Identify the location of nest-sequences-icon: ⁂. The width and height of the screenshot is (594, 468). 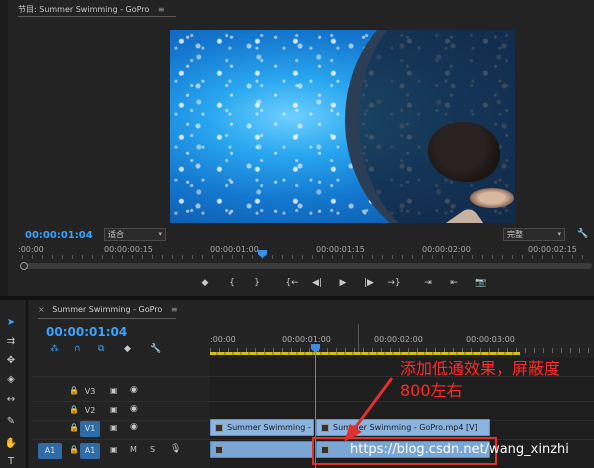
(54, 349).